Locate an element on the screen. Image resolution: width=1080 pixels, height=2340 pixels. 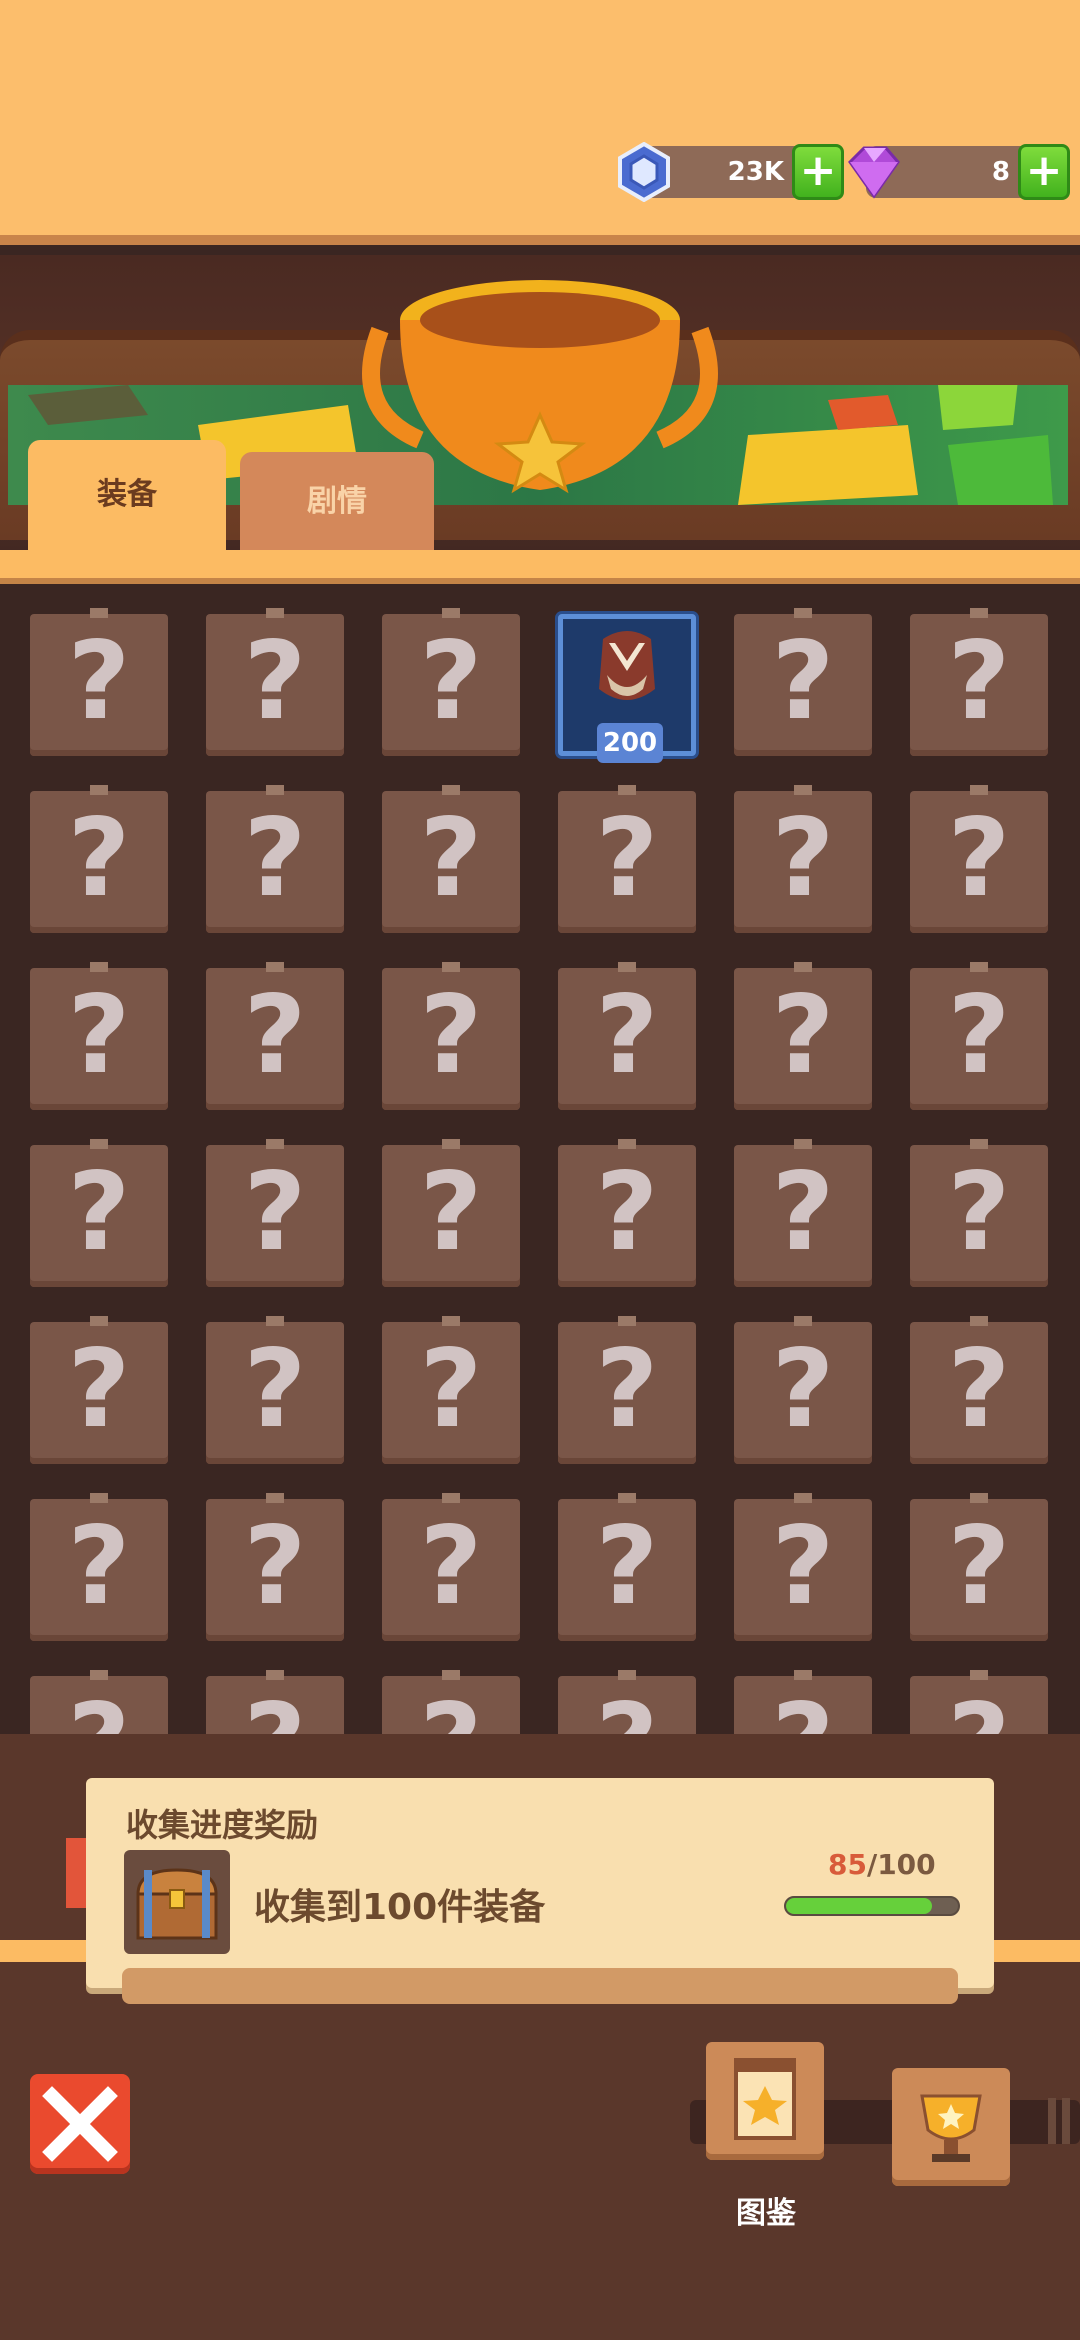
progress-bar is located at coordinates (872, 1906).